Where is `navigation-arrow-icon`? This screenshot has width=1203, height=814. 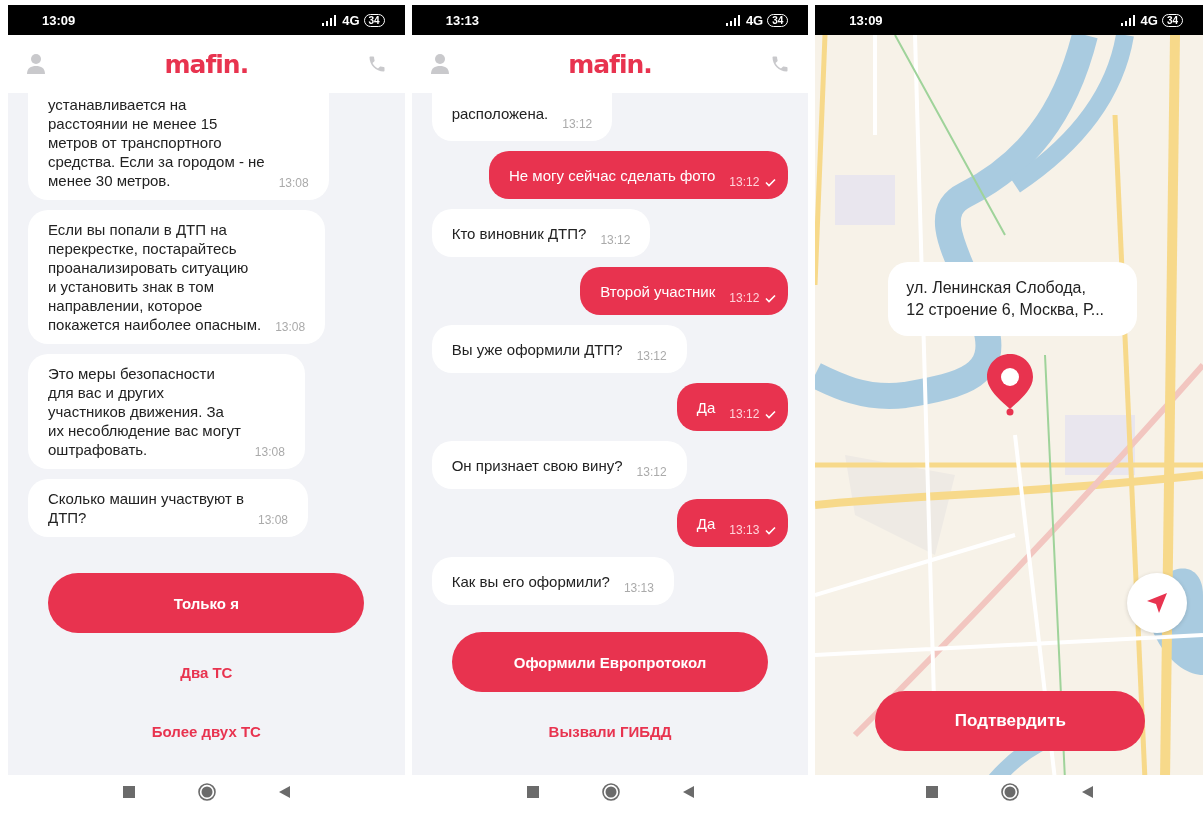
navigation-arrow-icon is located at coordinates (1157, 603).